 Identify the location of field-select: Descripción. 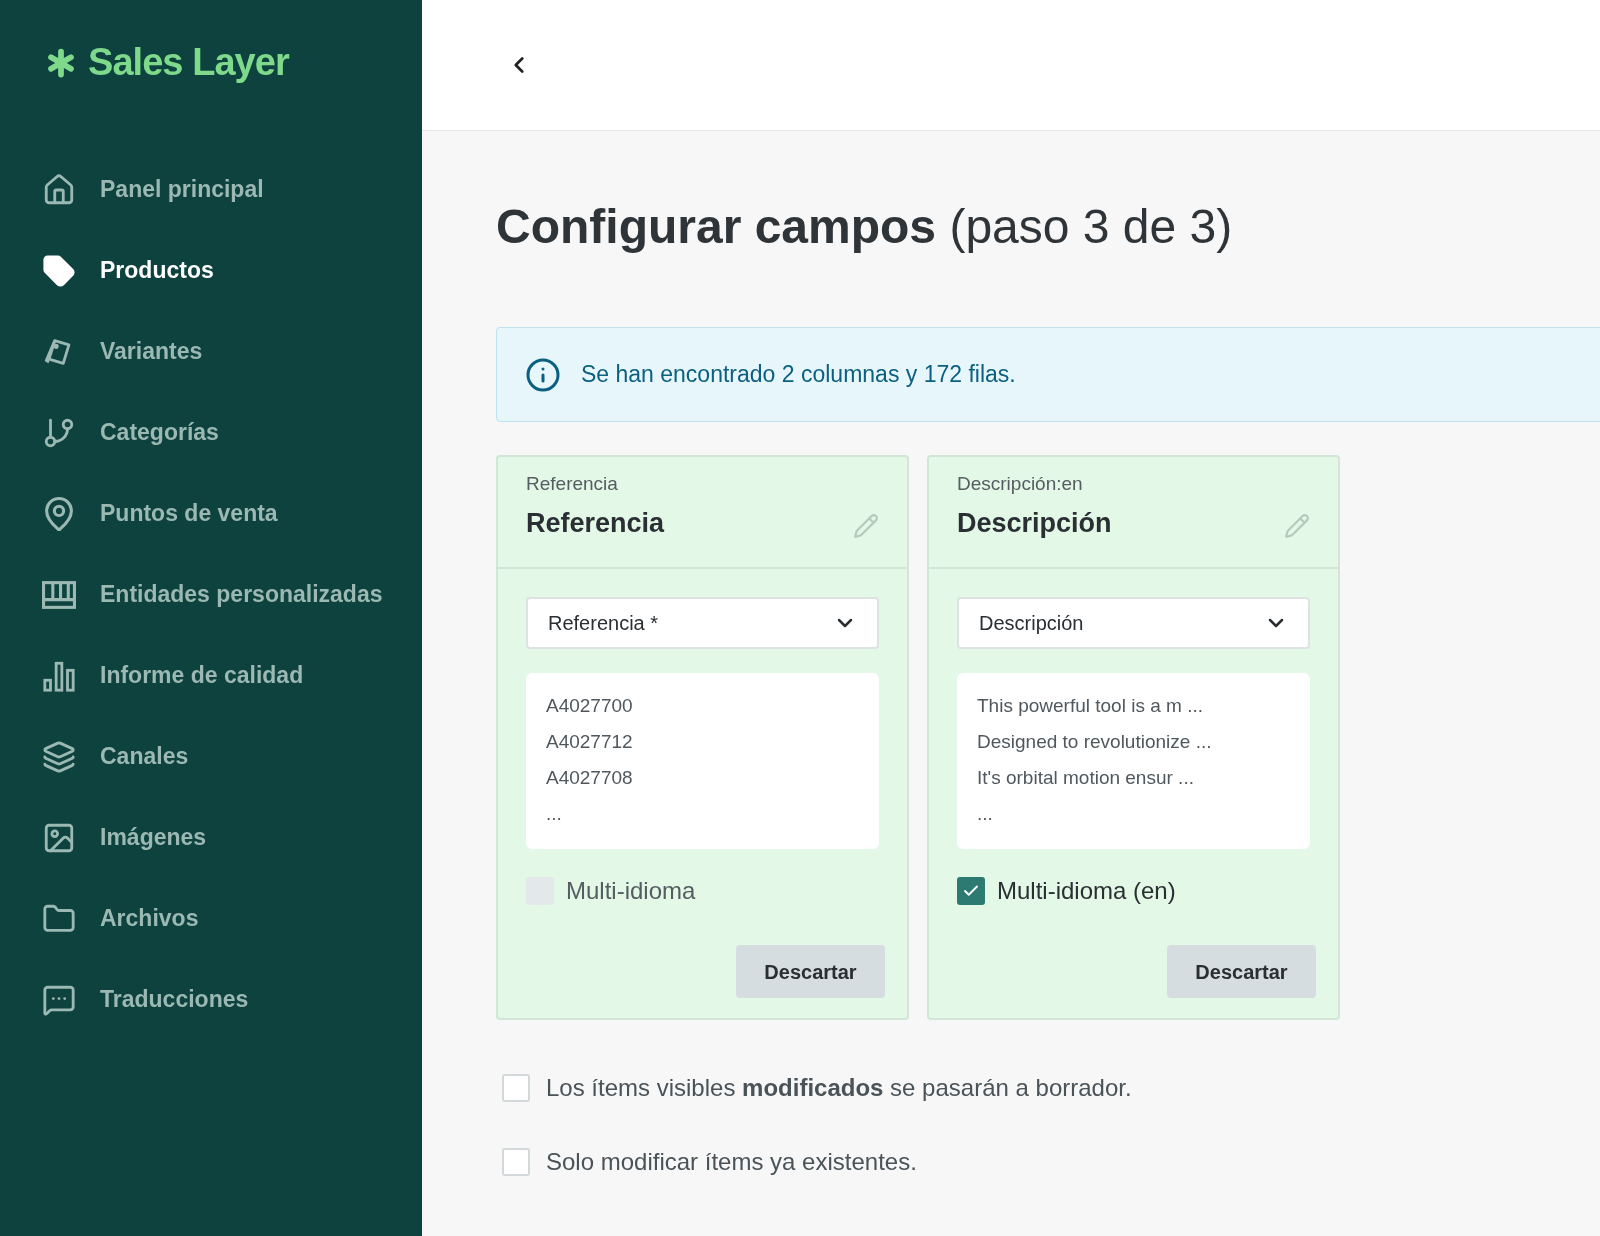
(1133, 623).